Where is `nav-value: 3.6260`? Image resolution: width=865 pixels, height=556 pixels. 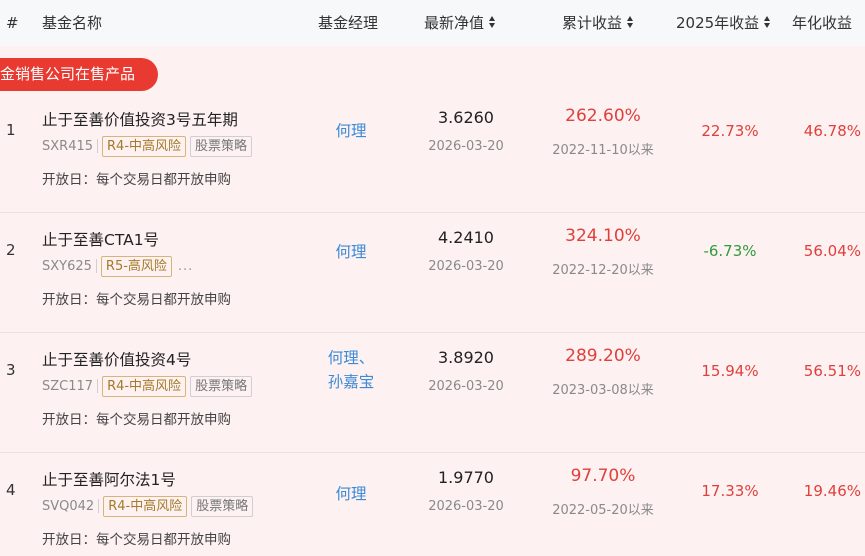 nav-value: 3.6260 is located at coordinates (466, 117).